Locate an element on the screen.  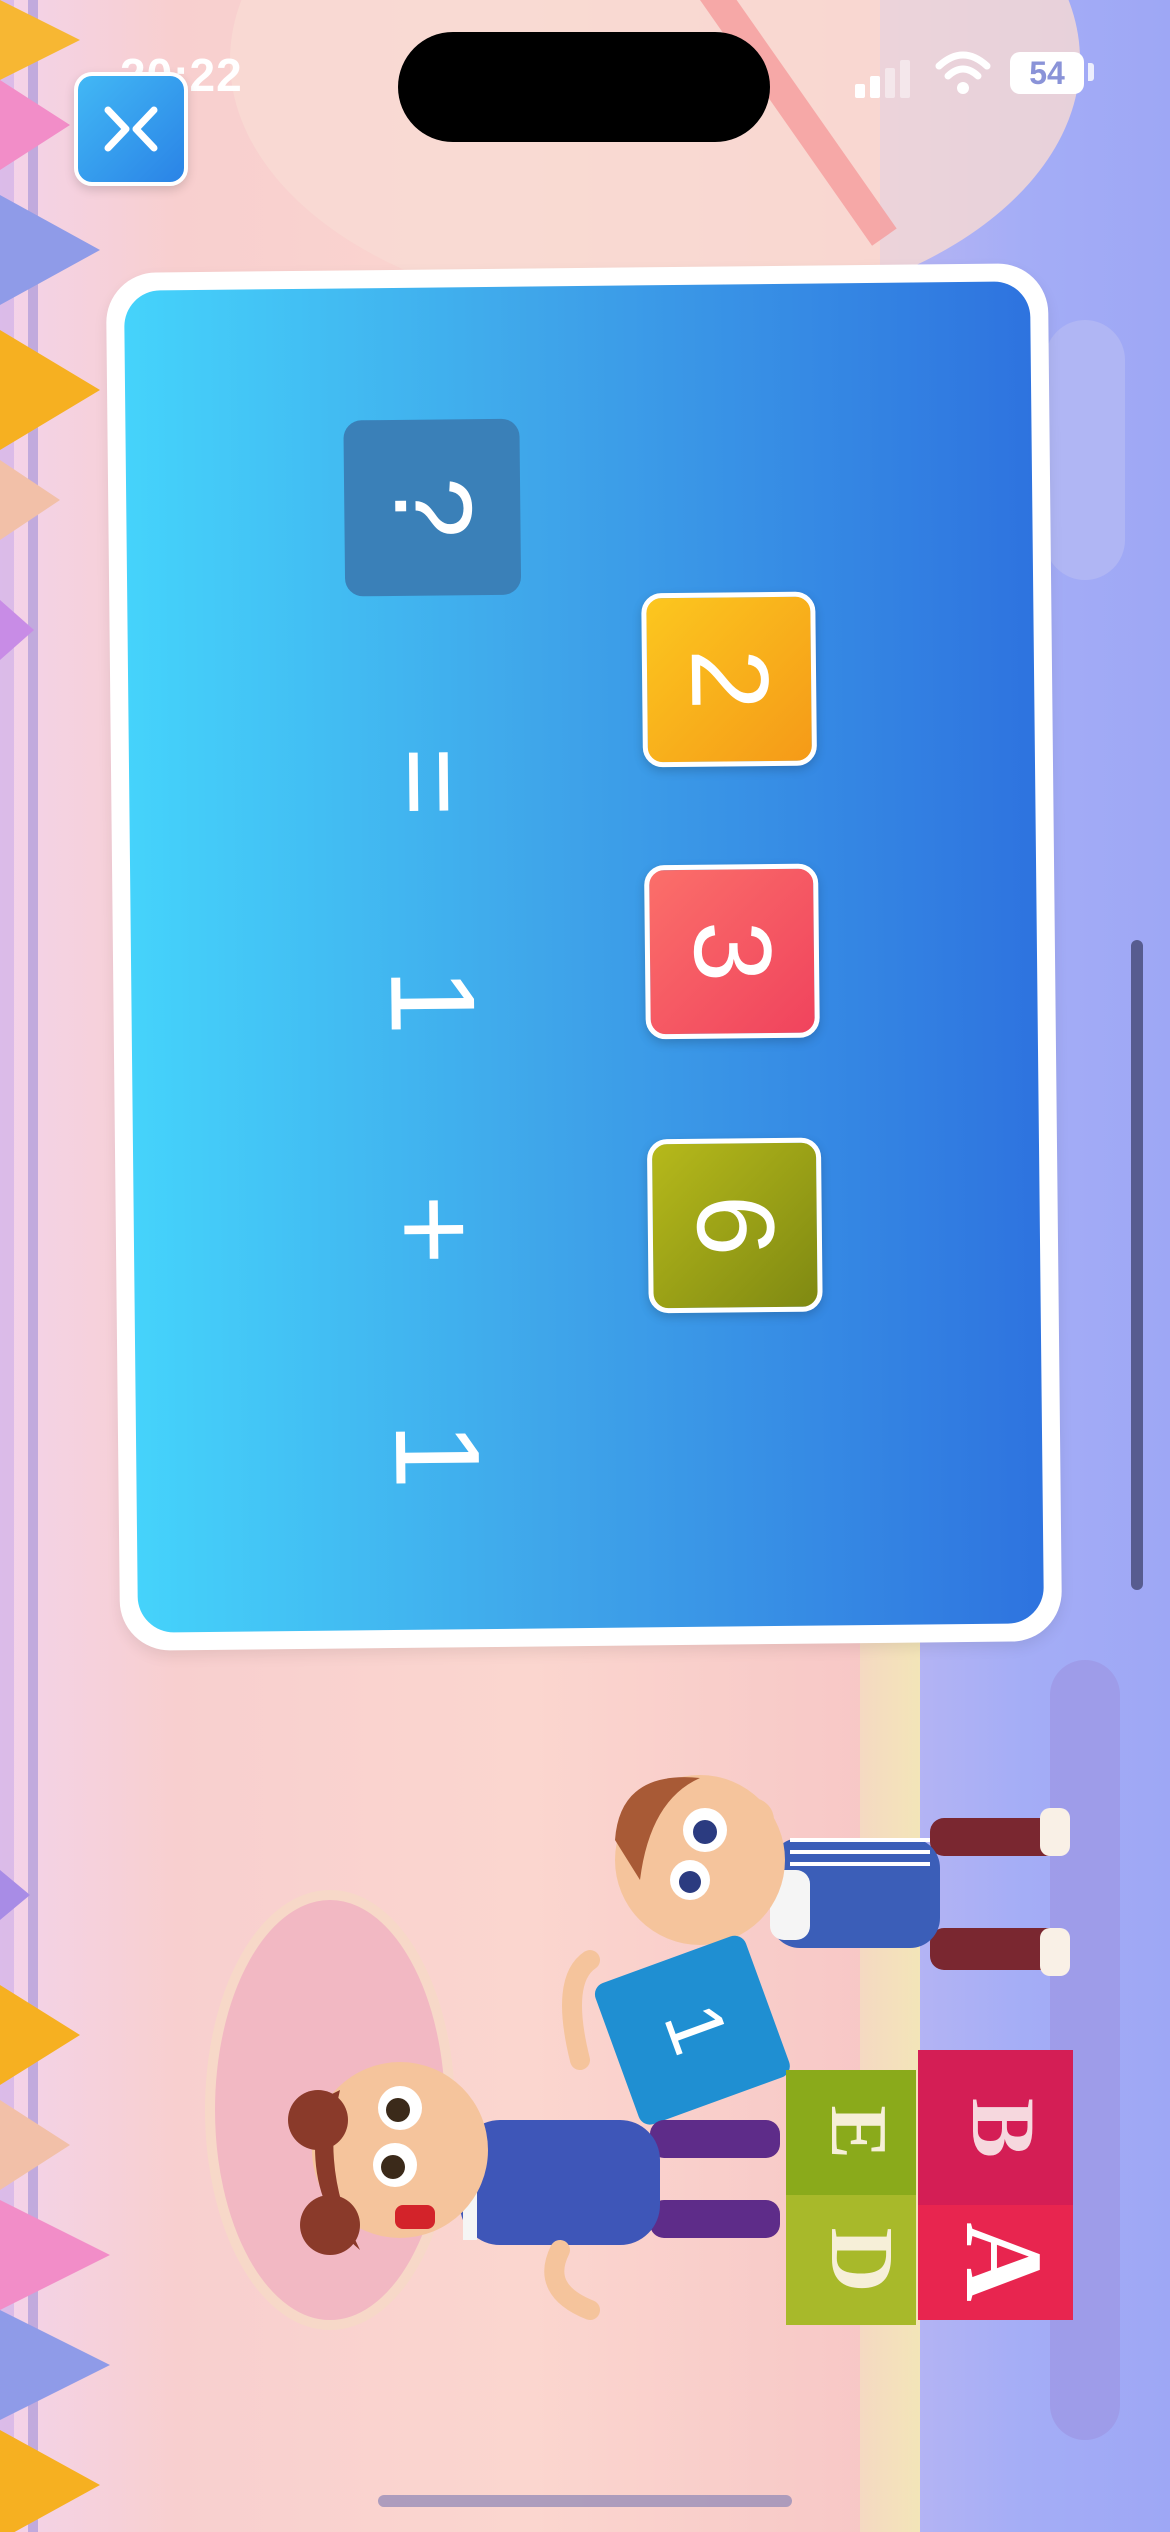
letter-blocks: E D B A is located at coordinates (929, 2187).